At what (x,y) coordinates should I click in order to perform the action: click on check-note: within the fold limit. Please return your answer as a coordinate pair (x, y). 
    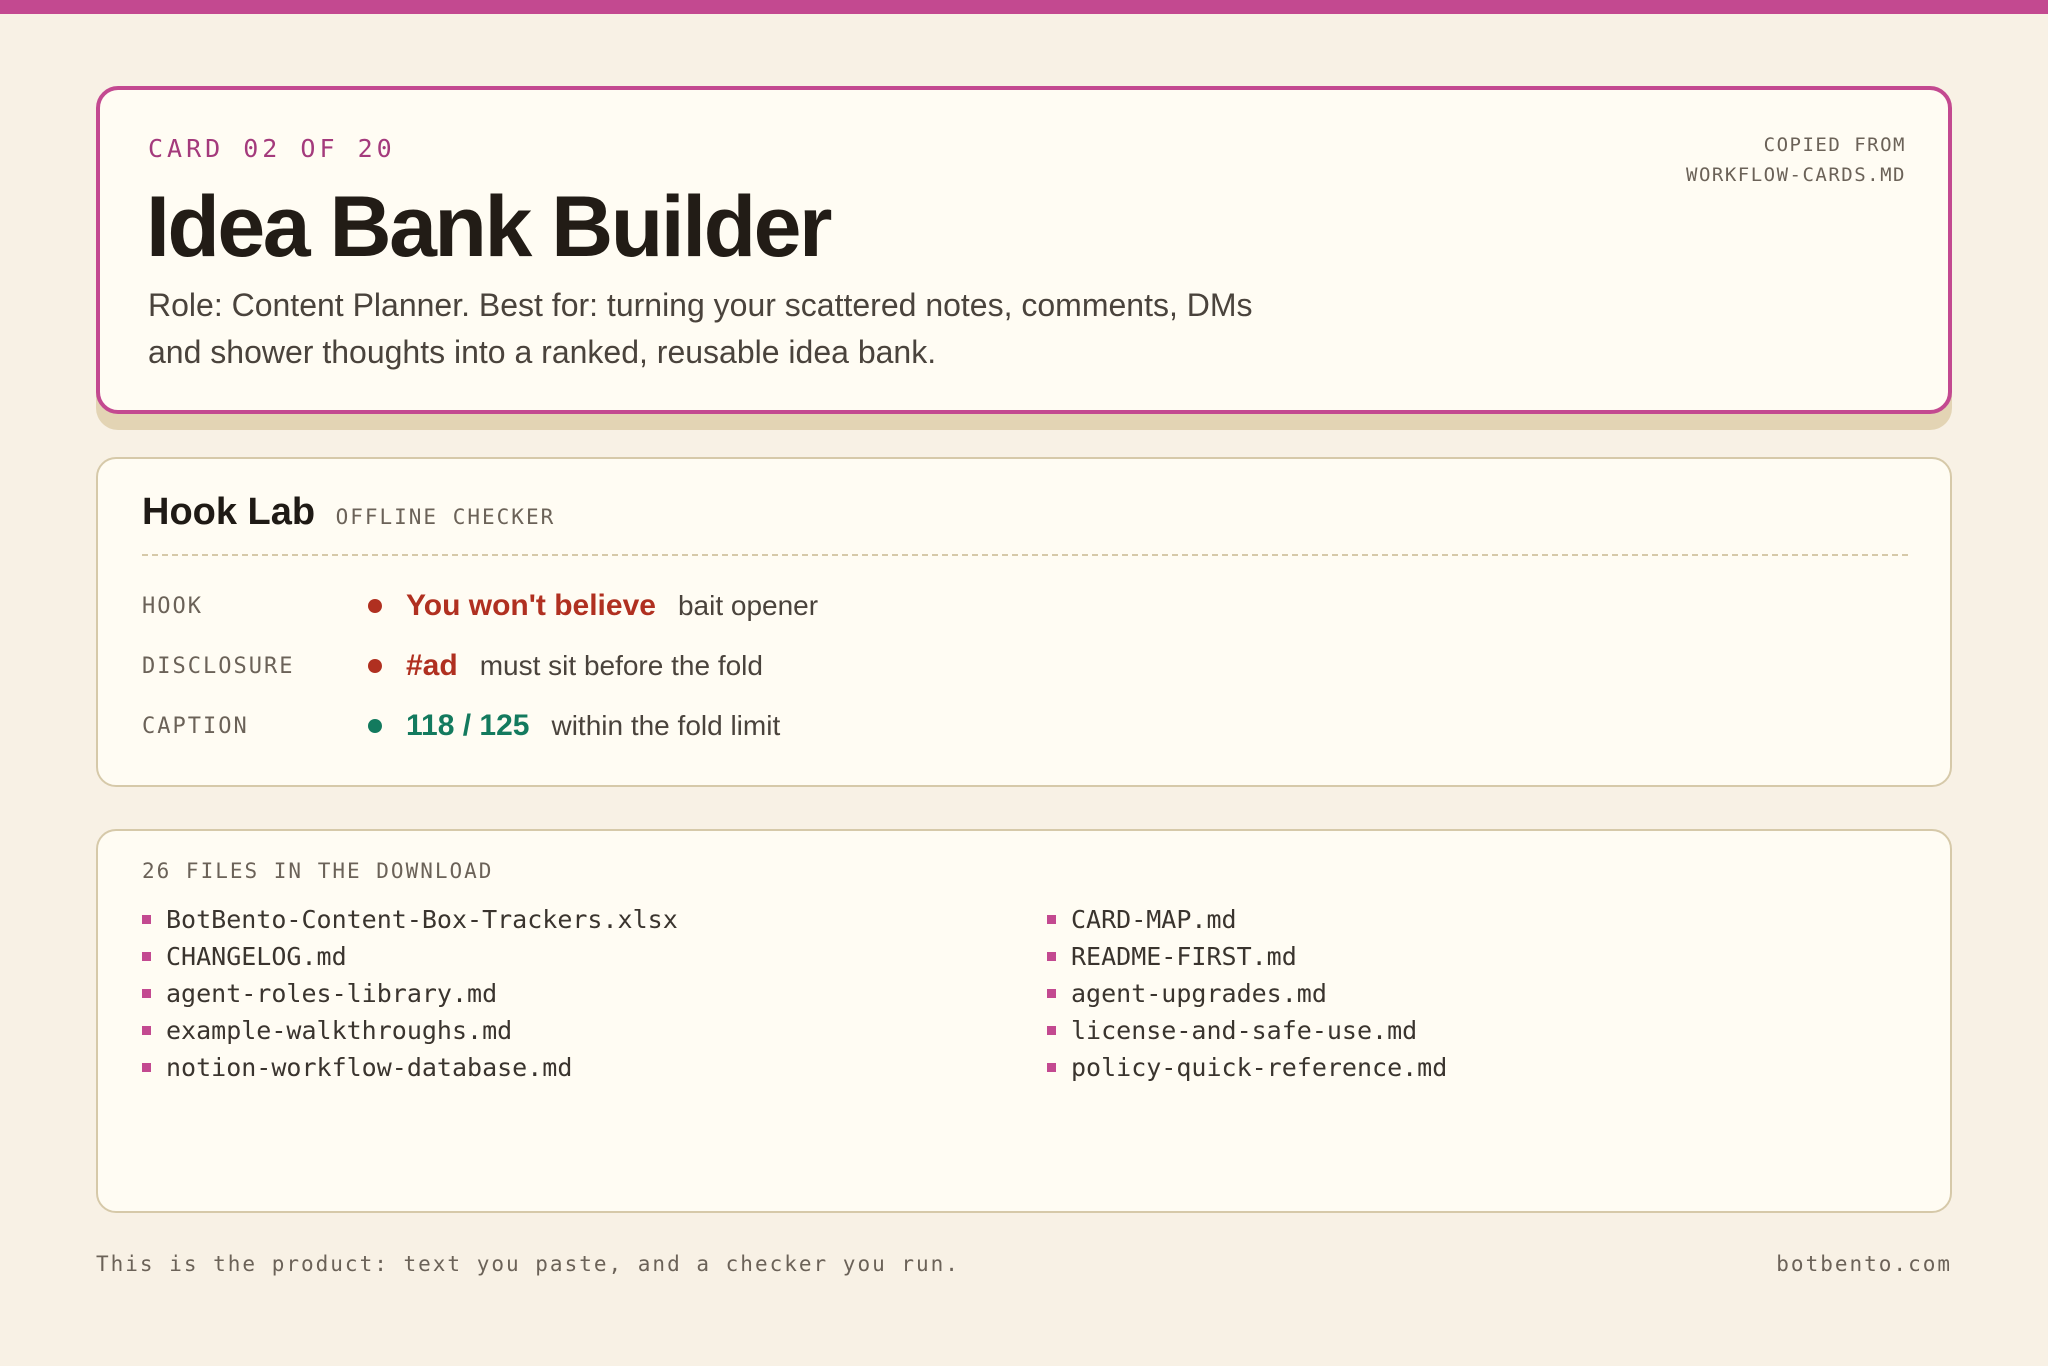
    Looking at the image, I should click on (666, 725).